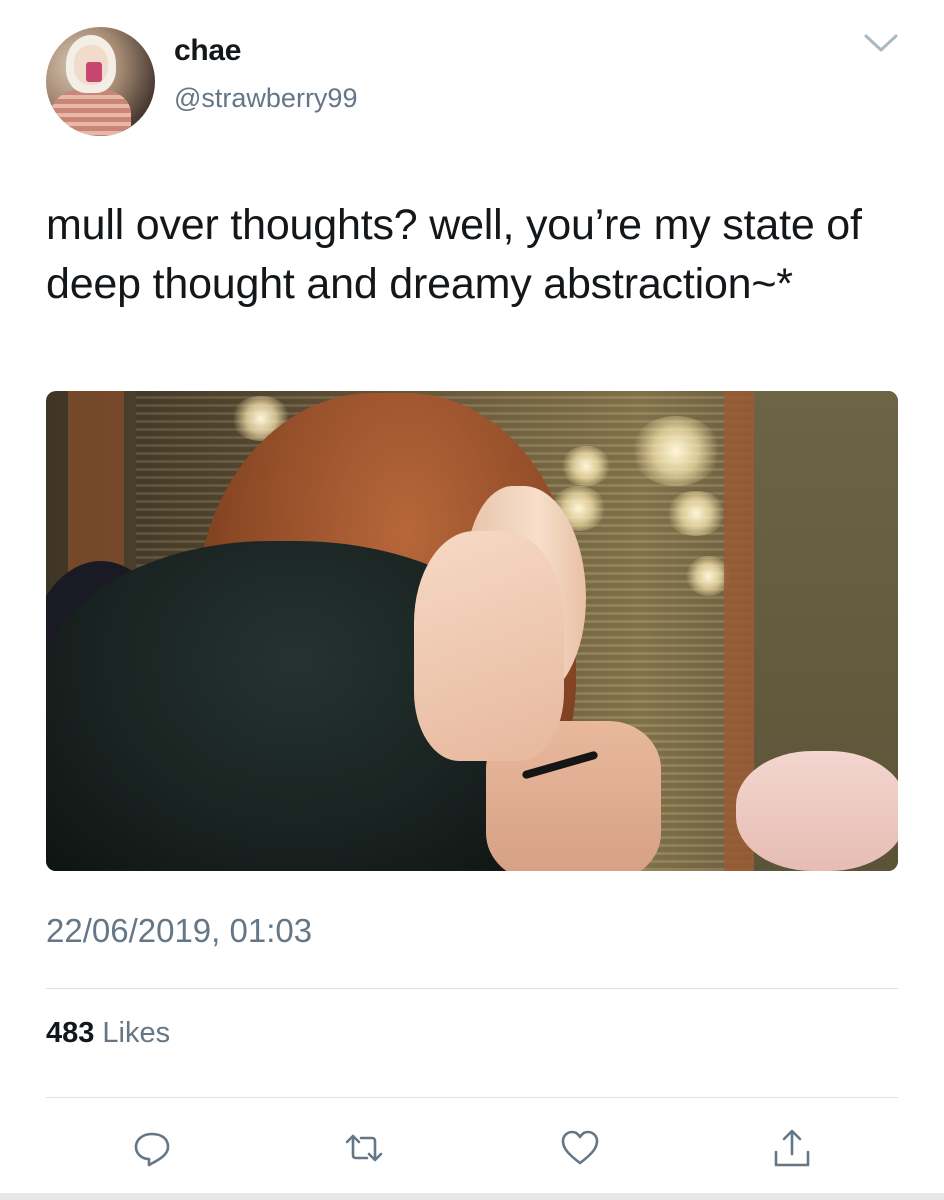 The width and height of the screenshot is (944, 1200). What do you see at coordinates (364, 1153) in the screenshot?
I see `retweet-icon` at bounding box center [364, 1153].